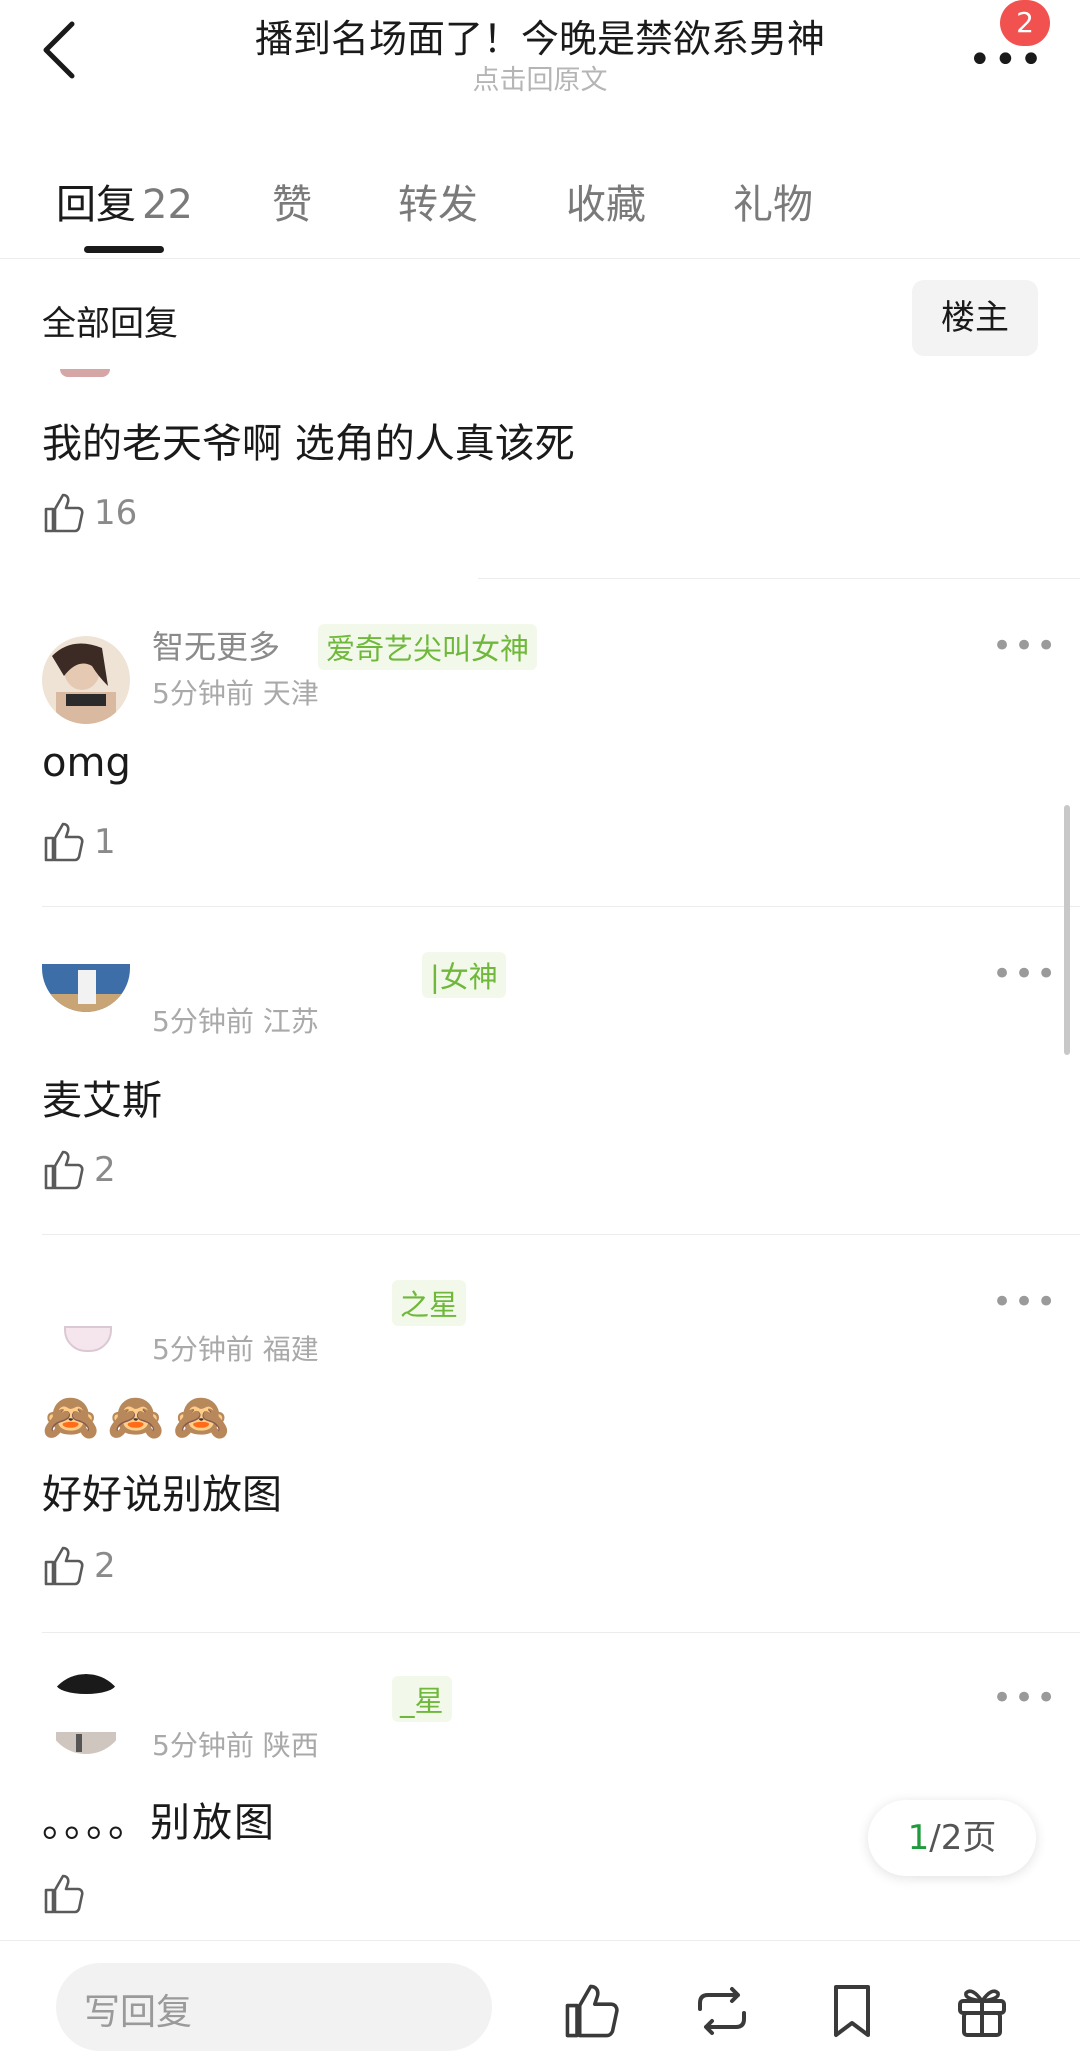 The width and height of the screenshot is (1080, 2058). What do you see at coordinates (102, 1101) in the screenshot?
I see `comment-text: 麦艾斯` at bounding box center [102, 1101].